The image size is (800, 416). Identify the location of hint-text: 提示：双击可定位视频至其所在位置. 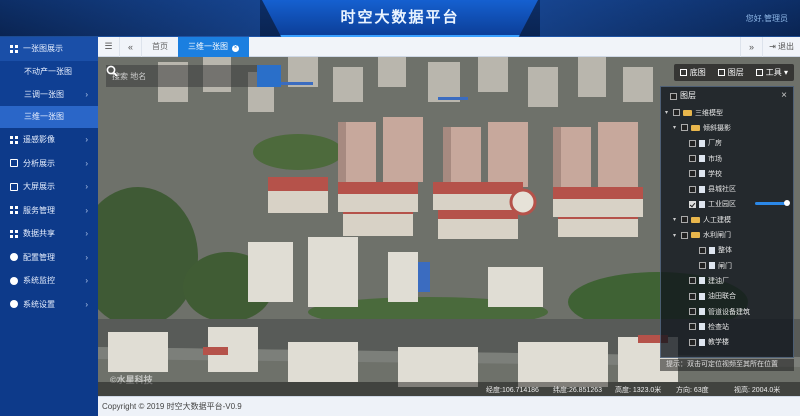
(727, 365).